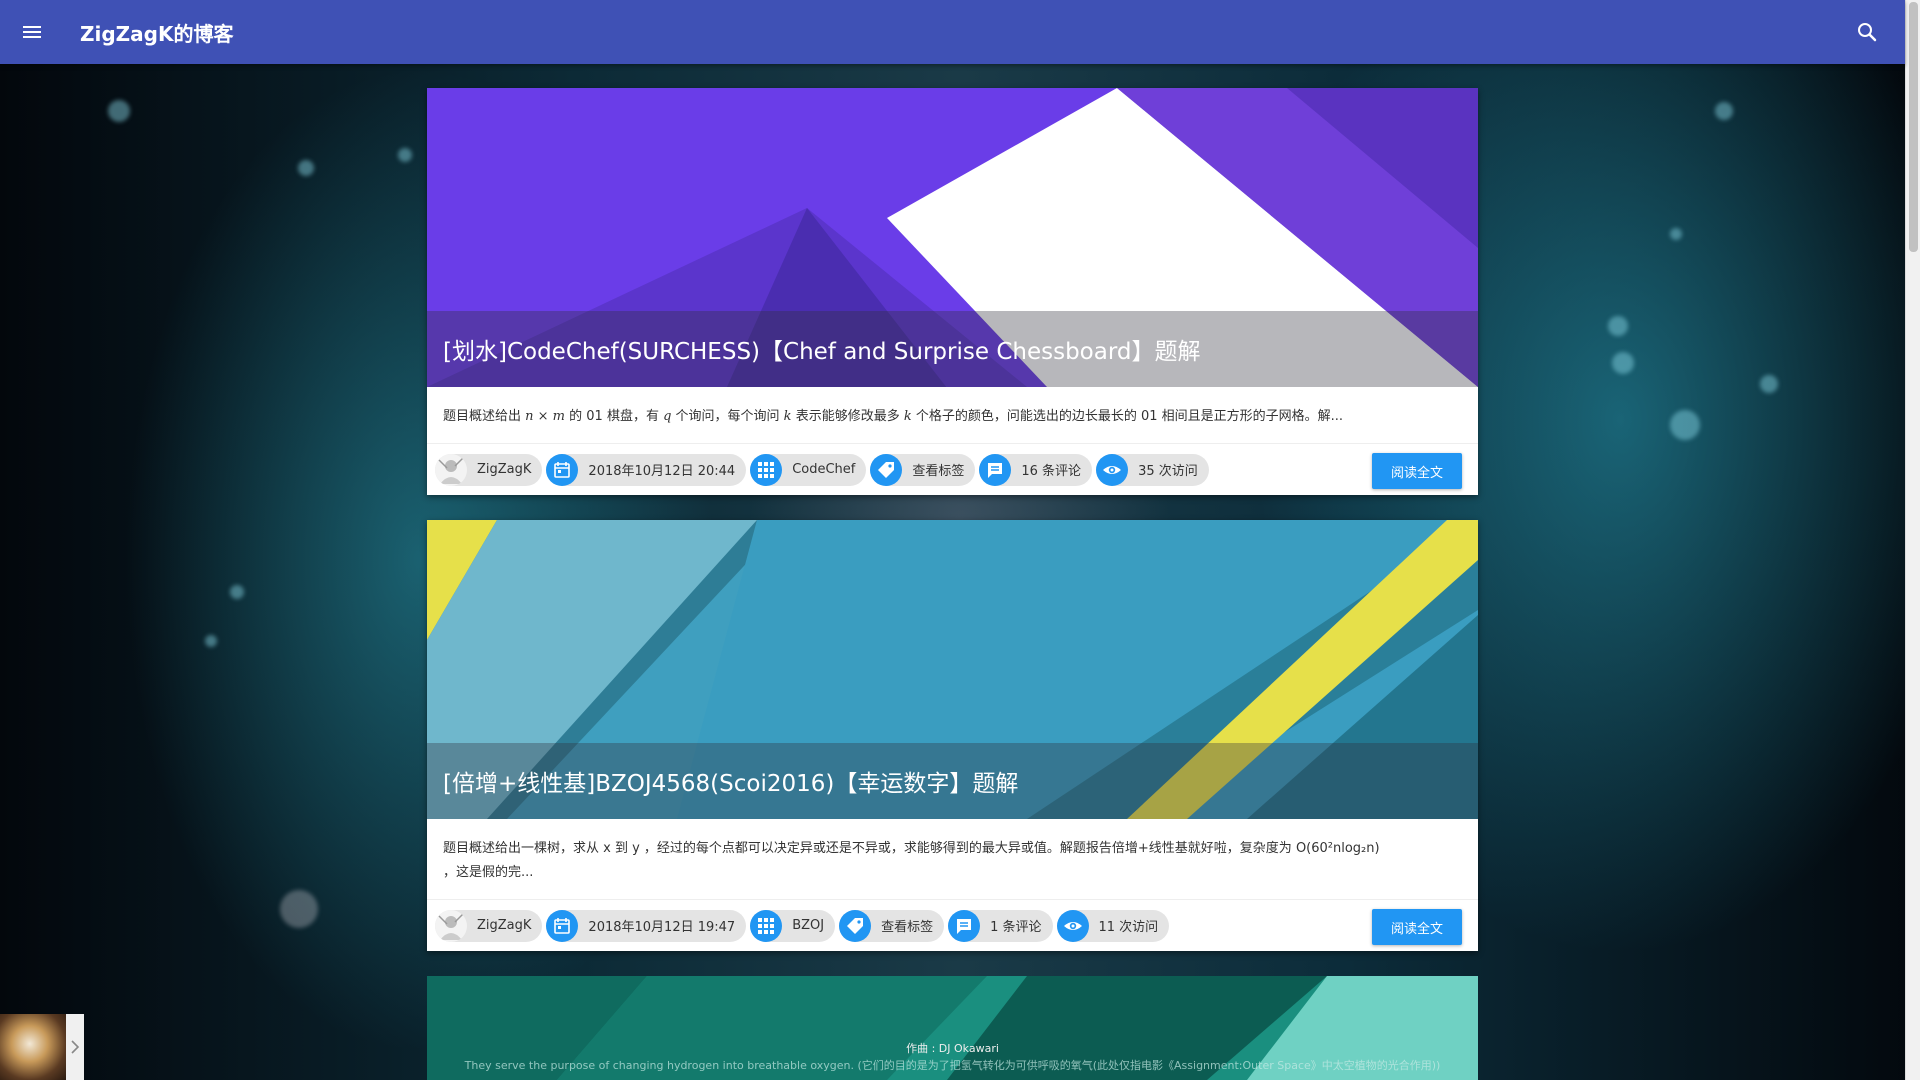 This screenshot has height=1080, width=1920. I want to click on post-category: BZOJ, so click(808, 925).